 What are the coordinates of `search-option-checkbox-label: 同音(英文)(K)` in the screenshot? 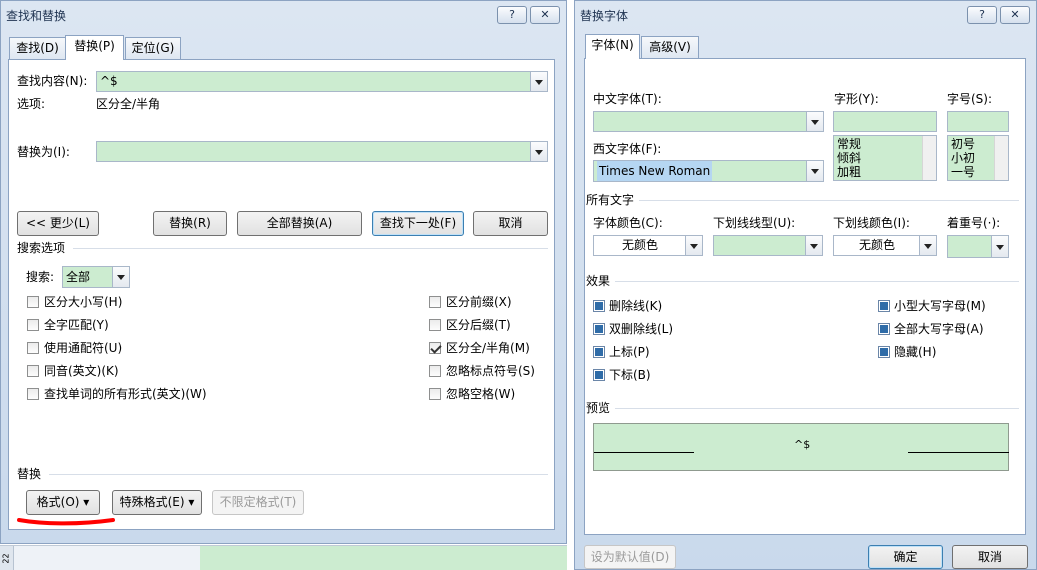 It's located at (81, 371).